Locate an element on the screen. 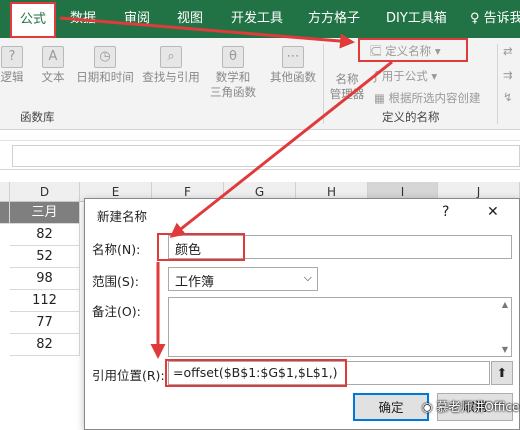  create-from-selection-button: ▦ 根据所选内容创建 is located at coordinates (427, 98).